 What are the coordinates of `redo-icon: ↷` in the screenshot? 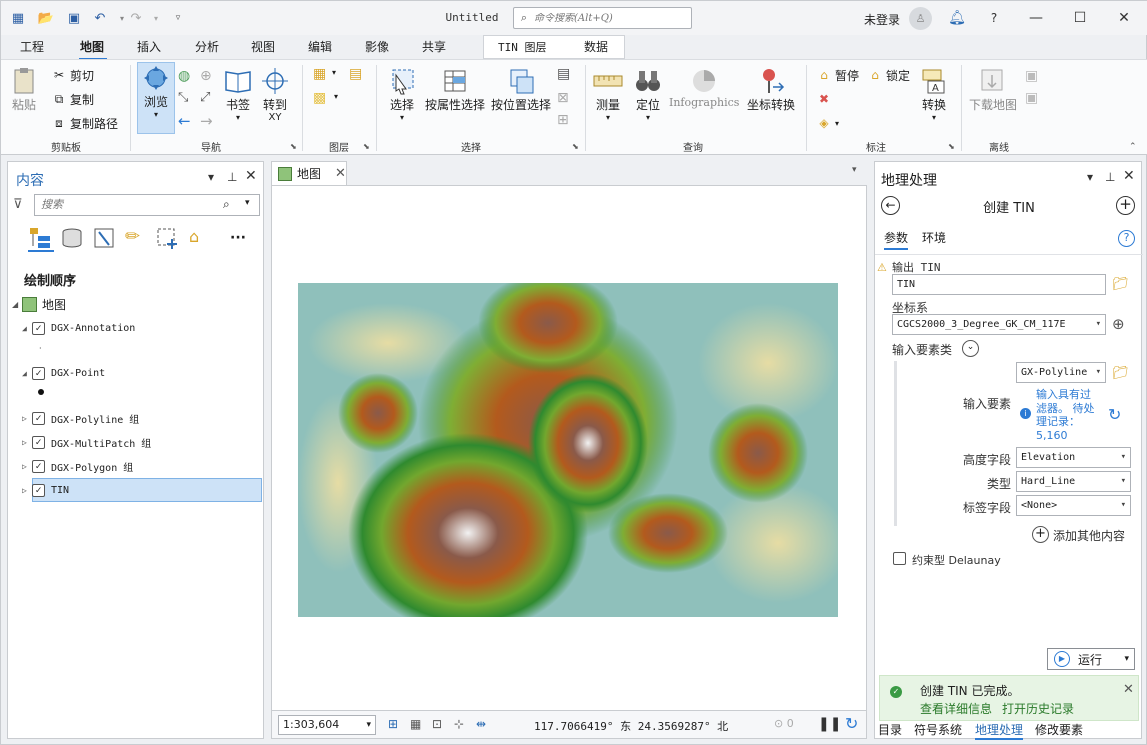 It's located at (136, 18).